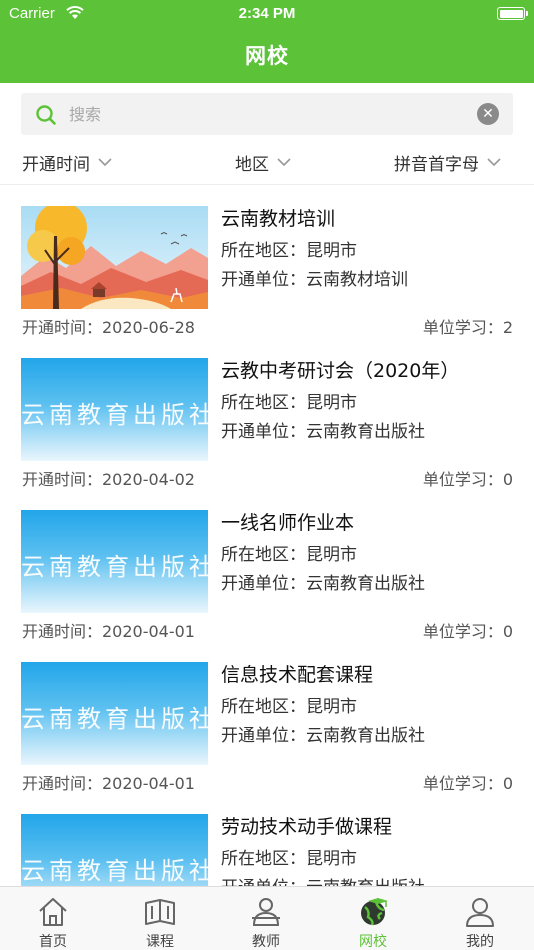 The width and height of the screenshot is (534, 950). I want to click on teacher-icon, so click(266, 912).